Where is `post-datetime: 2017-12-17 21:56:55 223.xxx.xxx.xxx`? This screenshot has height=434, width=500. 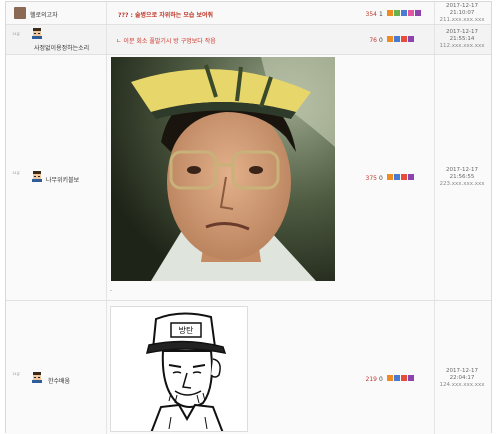 post-datetime: 2017-12-17 21:56:55 223.xxx.xxx.xxx is located at coordinates (462, 177).